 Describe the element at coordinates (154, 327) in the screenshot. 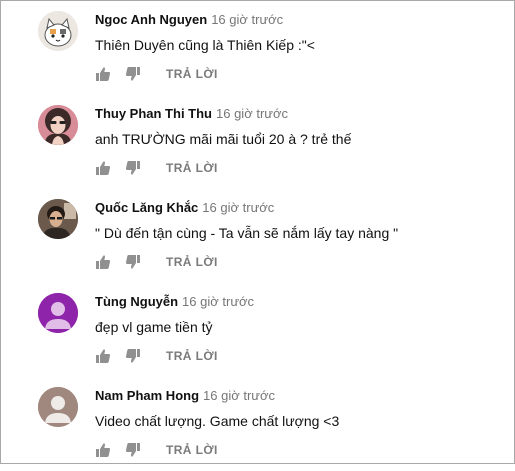

I see `comment-text: đẹp vl game tiền tỷ` at that location.